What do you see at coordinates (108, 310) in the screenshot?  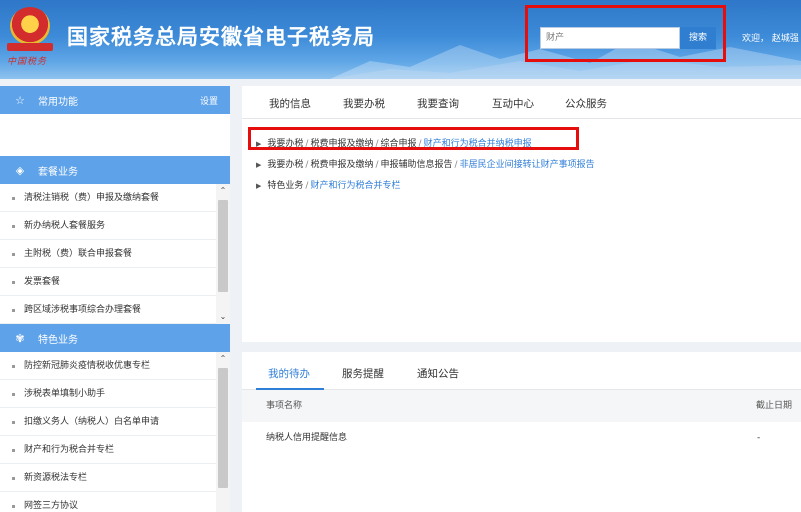 I see `sidebar-item: 跨区域涉税事项综合办理套餐` at bounding box center [108, 310].